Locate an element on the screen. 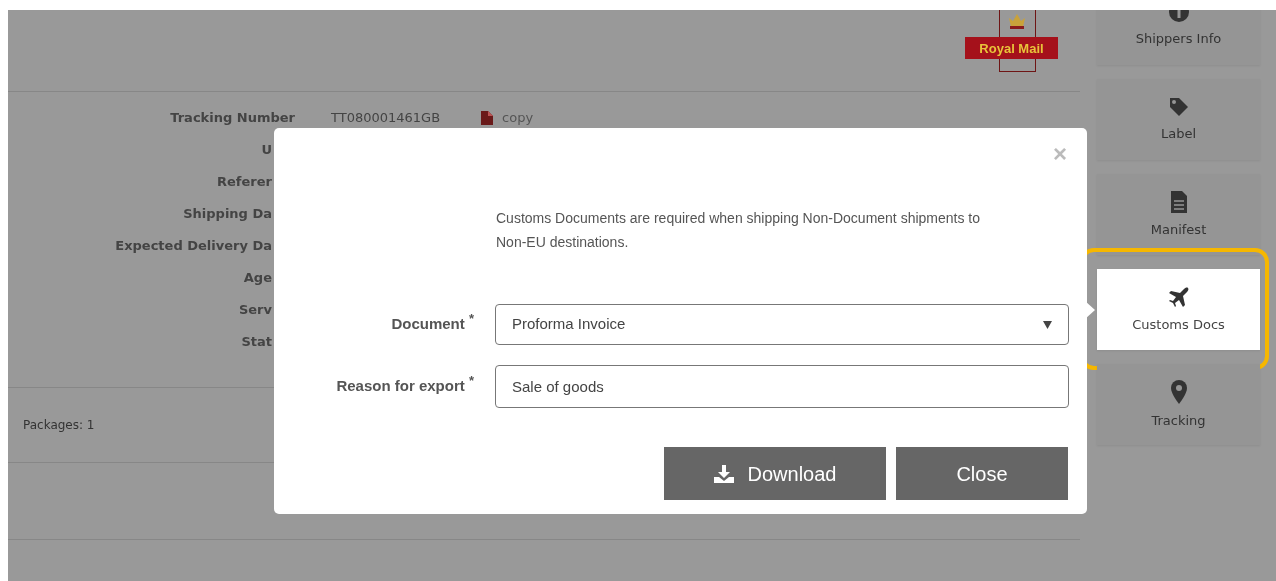 The height and width of the screenshot is (581, 1276). sidebar-item: Tracking is located at coordinates (1178, 404).